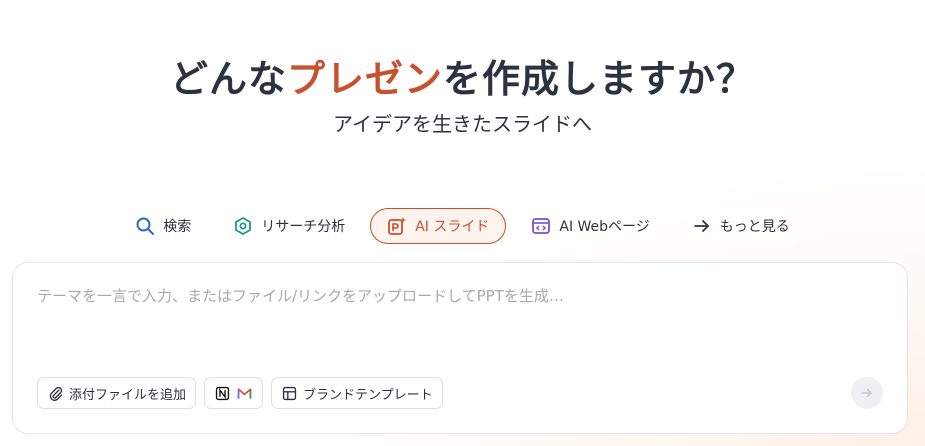  I want to click on composer-actions: 添付ファイルを追加 ブランドテンプレート, so click(240, 393).